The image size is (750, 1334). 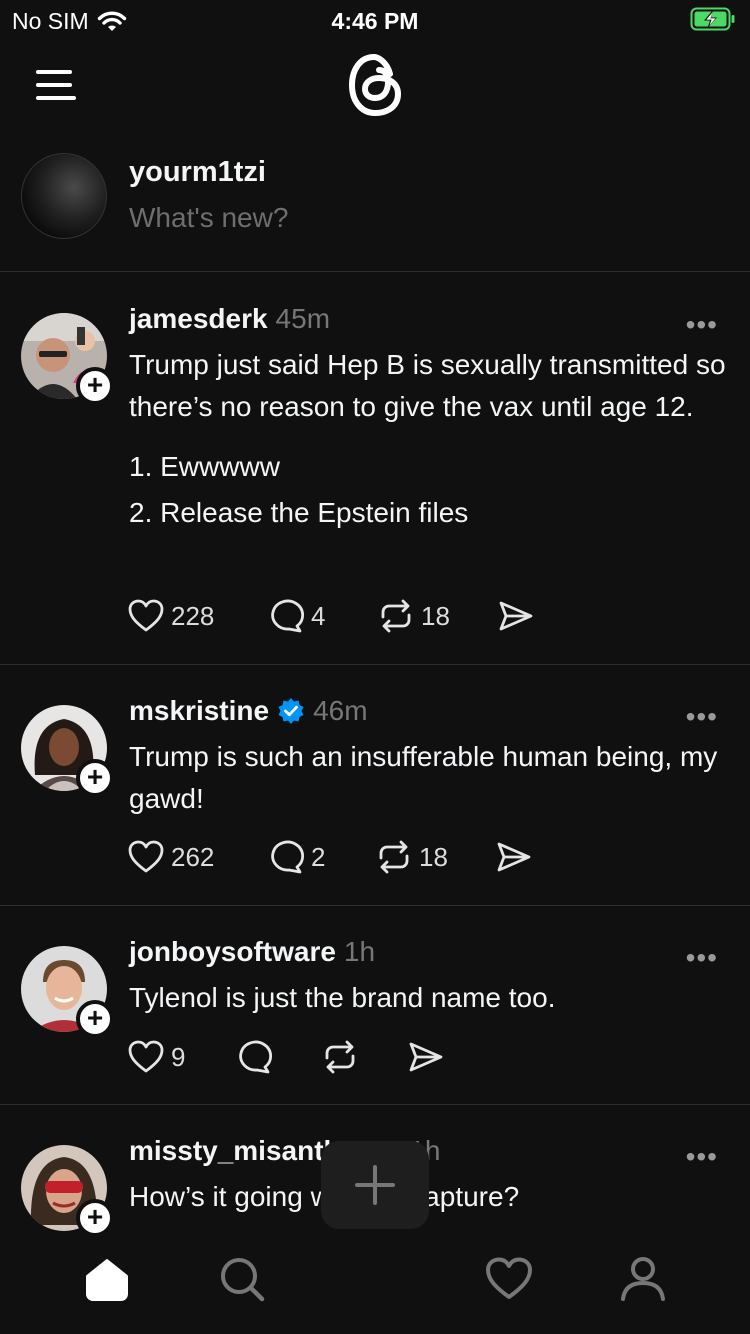 I want to click on post-actions: 262 2 18, so click(x=330, y=857).